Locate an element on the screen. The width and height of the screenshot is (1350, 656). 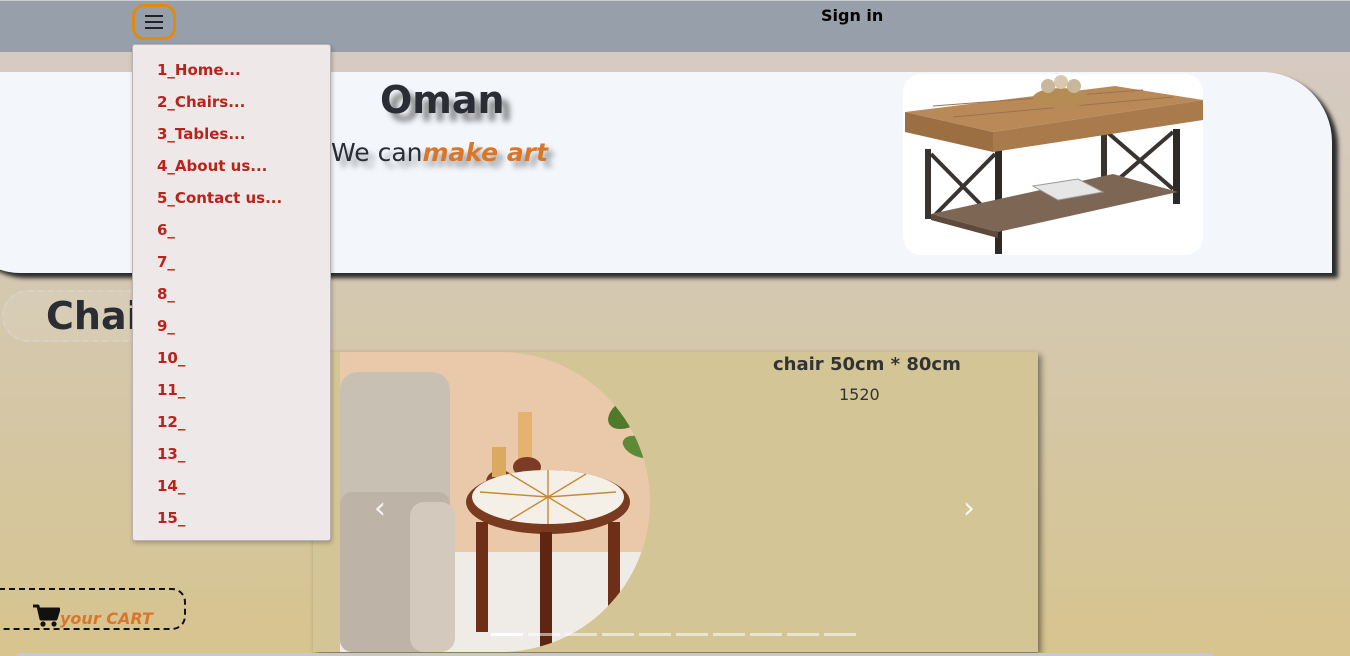
hamburger-icon is located at coordinates (154, 22).